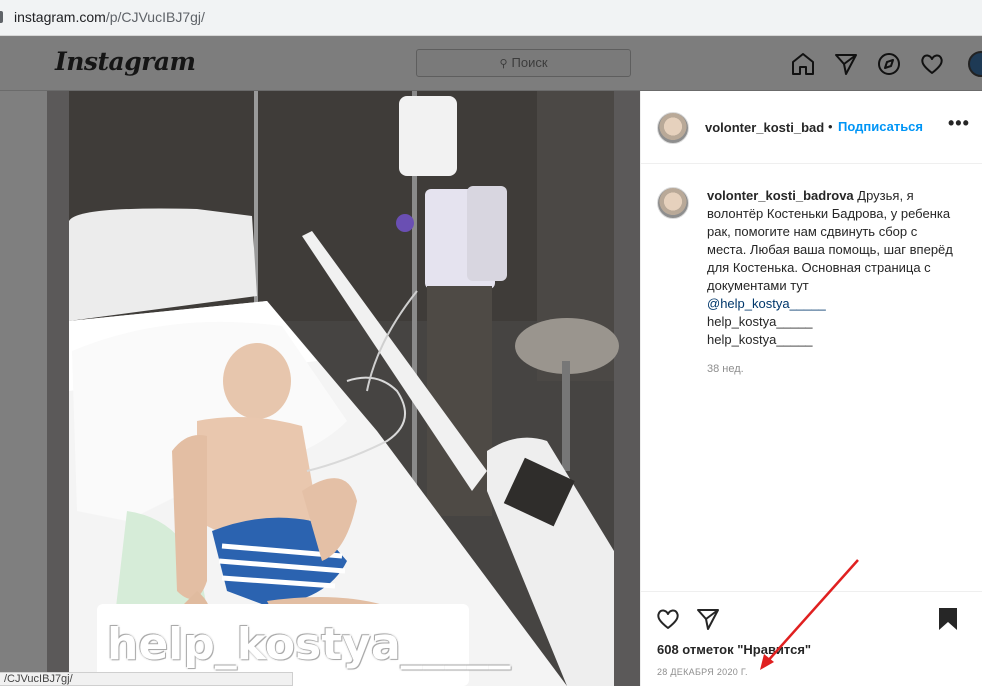 The height and width of the screenshot is (686, 982). What do you see at coordinates (880, 126) in the screenshot?
I see `follow-button: Подписаться` at bounding box center [880, 126].